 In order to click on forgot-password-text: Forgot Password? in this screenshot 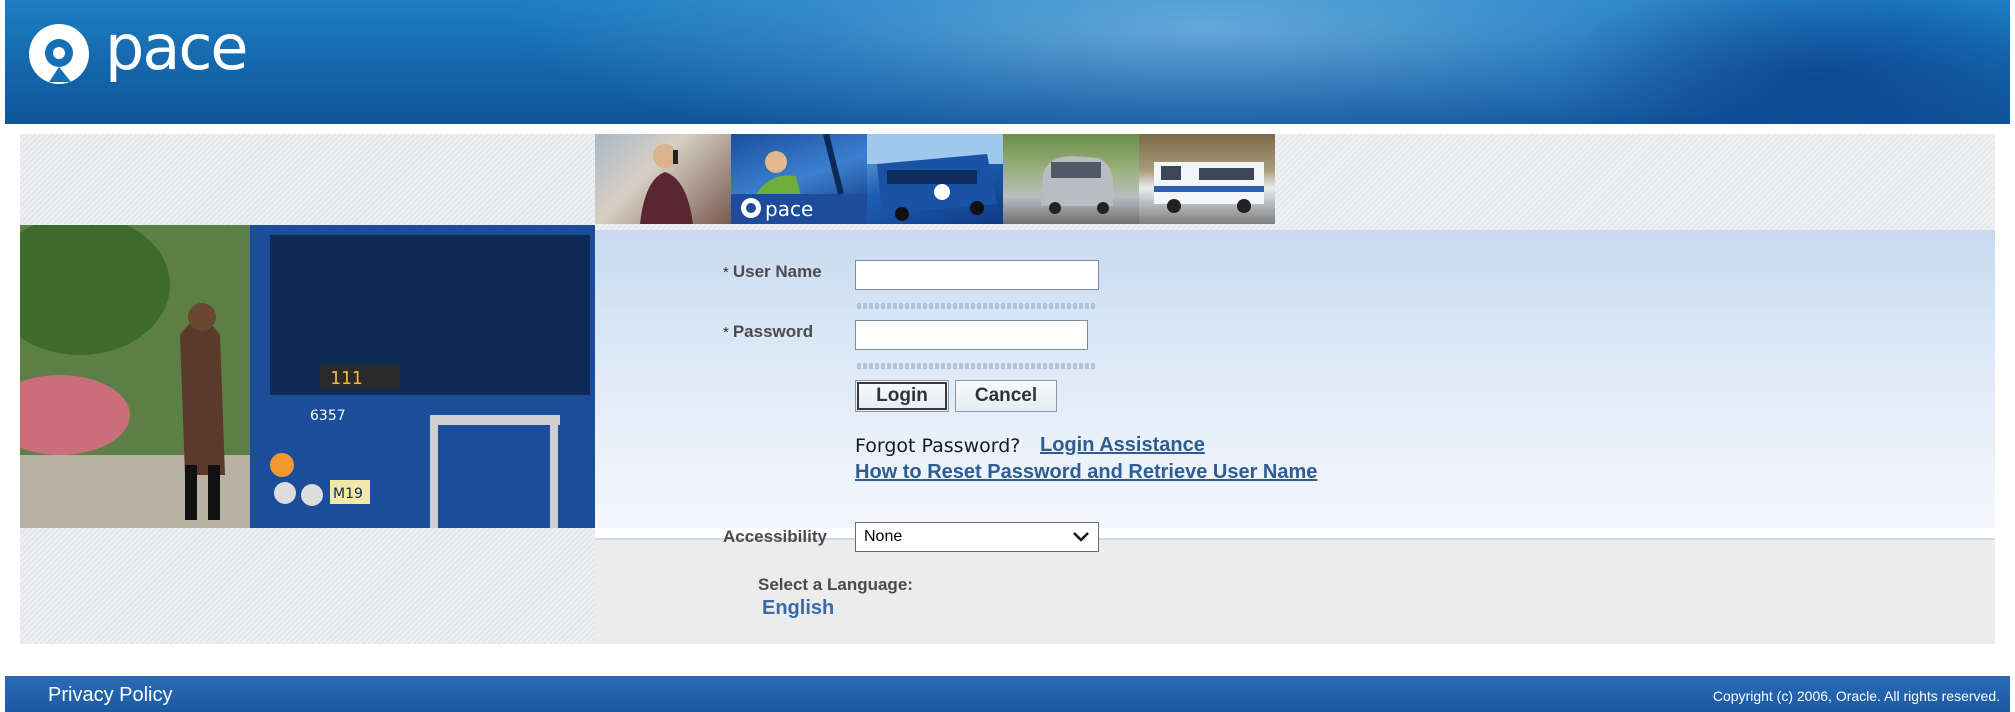, I will do `click(938, 446)`.